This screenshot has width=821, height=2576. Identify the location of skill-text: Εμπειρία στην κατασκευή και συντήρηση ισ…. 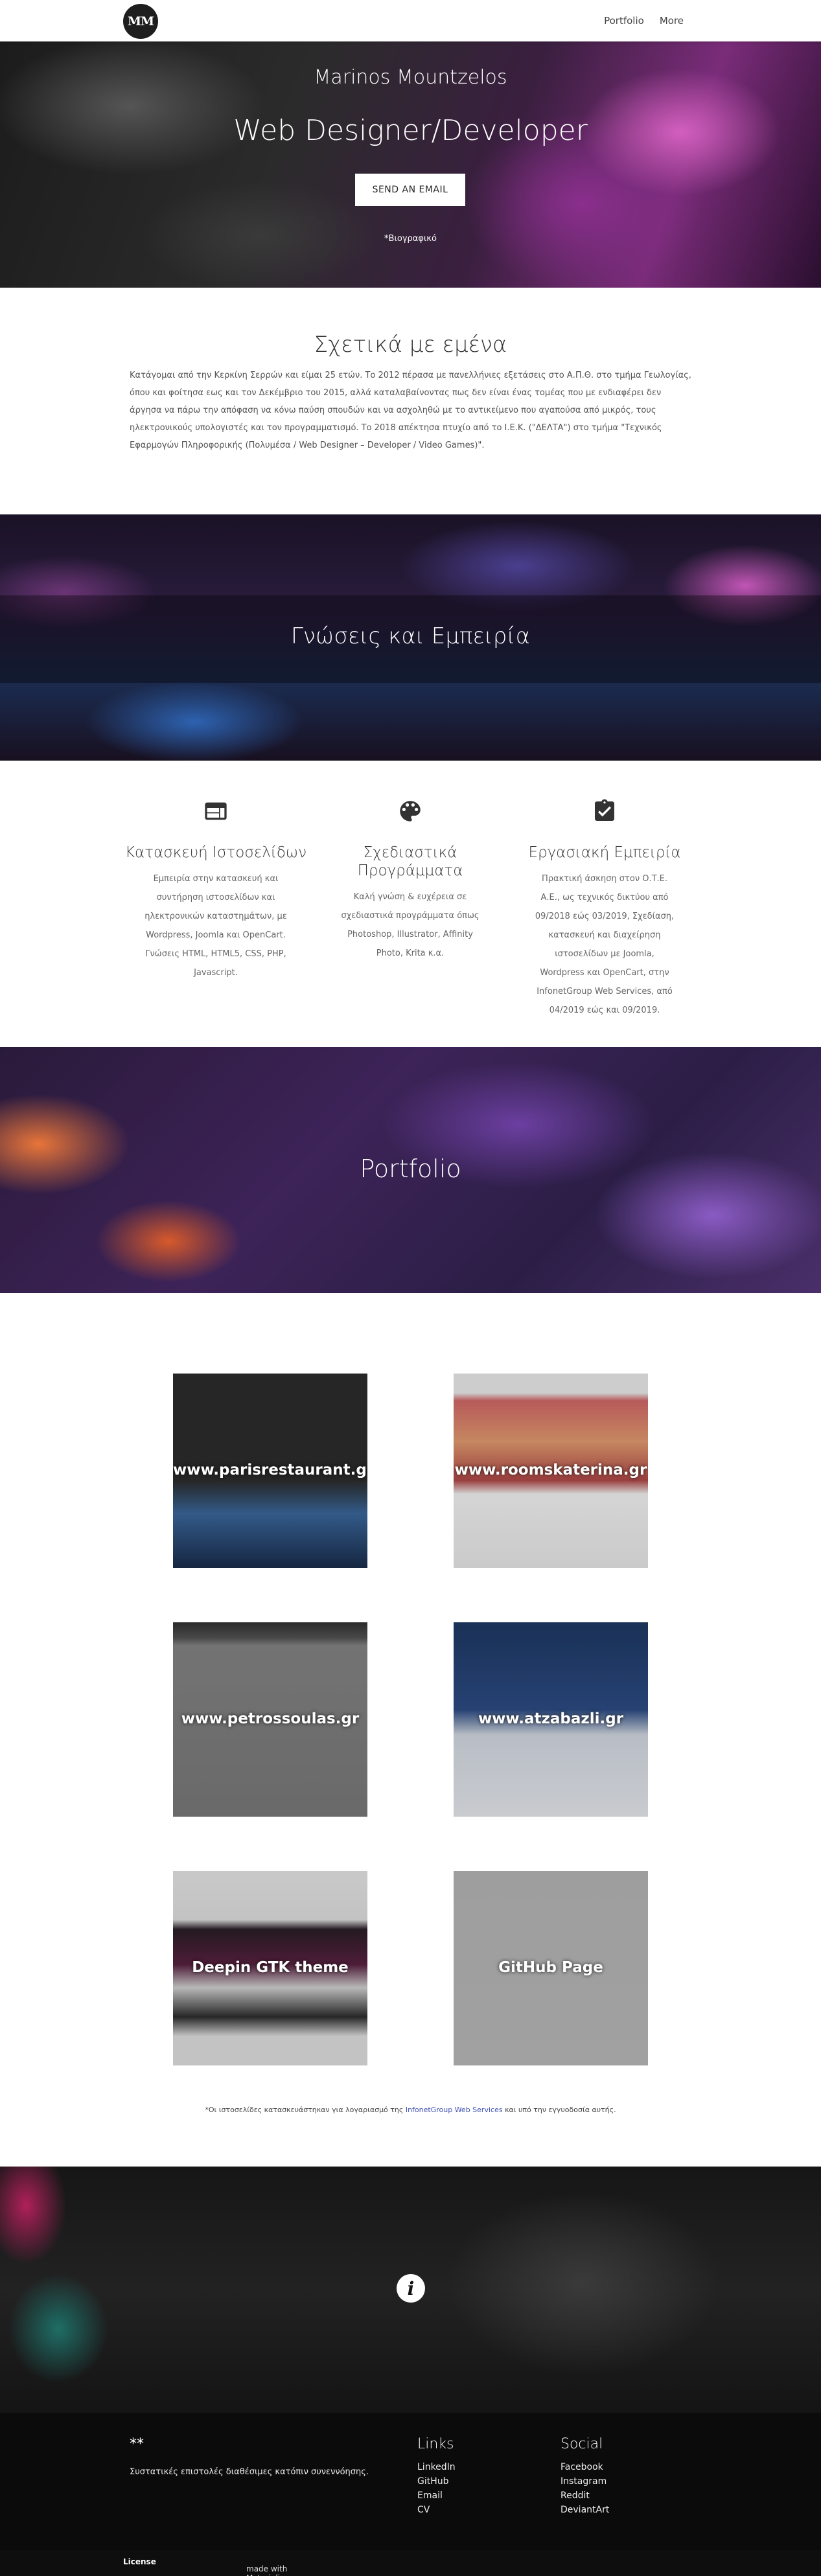
(216, 926).